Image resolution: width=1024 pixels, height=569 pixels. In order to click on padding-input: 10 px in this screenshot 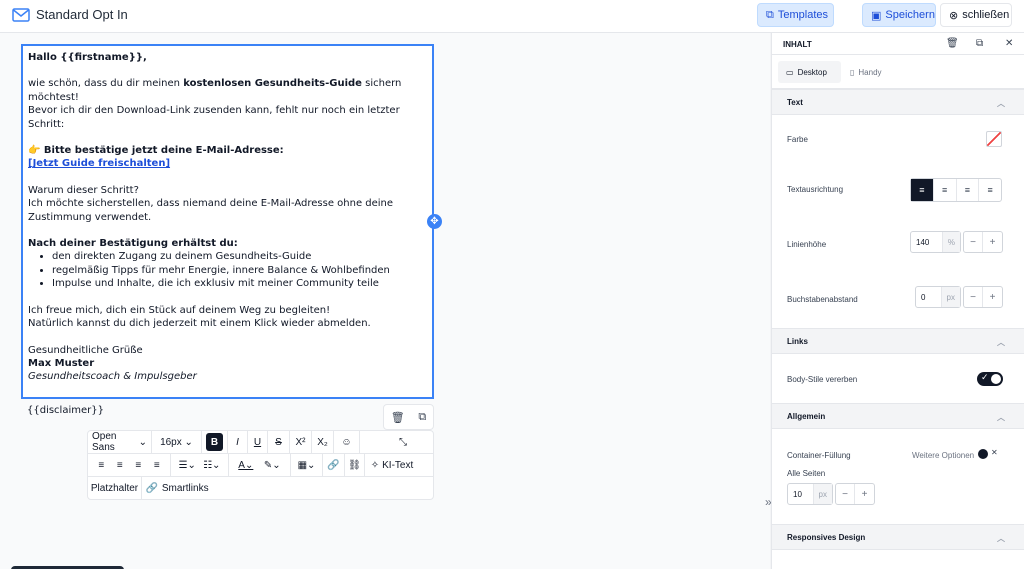, I will do `click(810, 494)`.